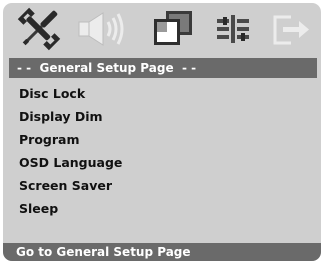  What do you see at coordinates (70, 188) in the screenshot?
I see `menu-item-screen-saver: Screen Saver` at bounding box center [70, 188].